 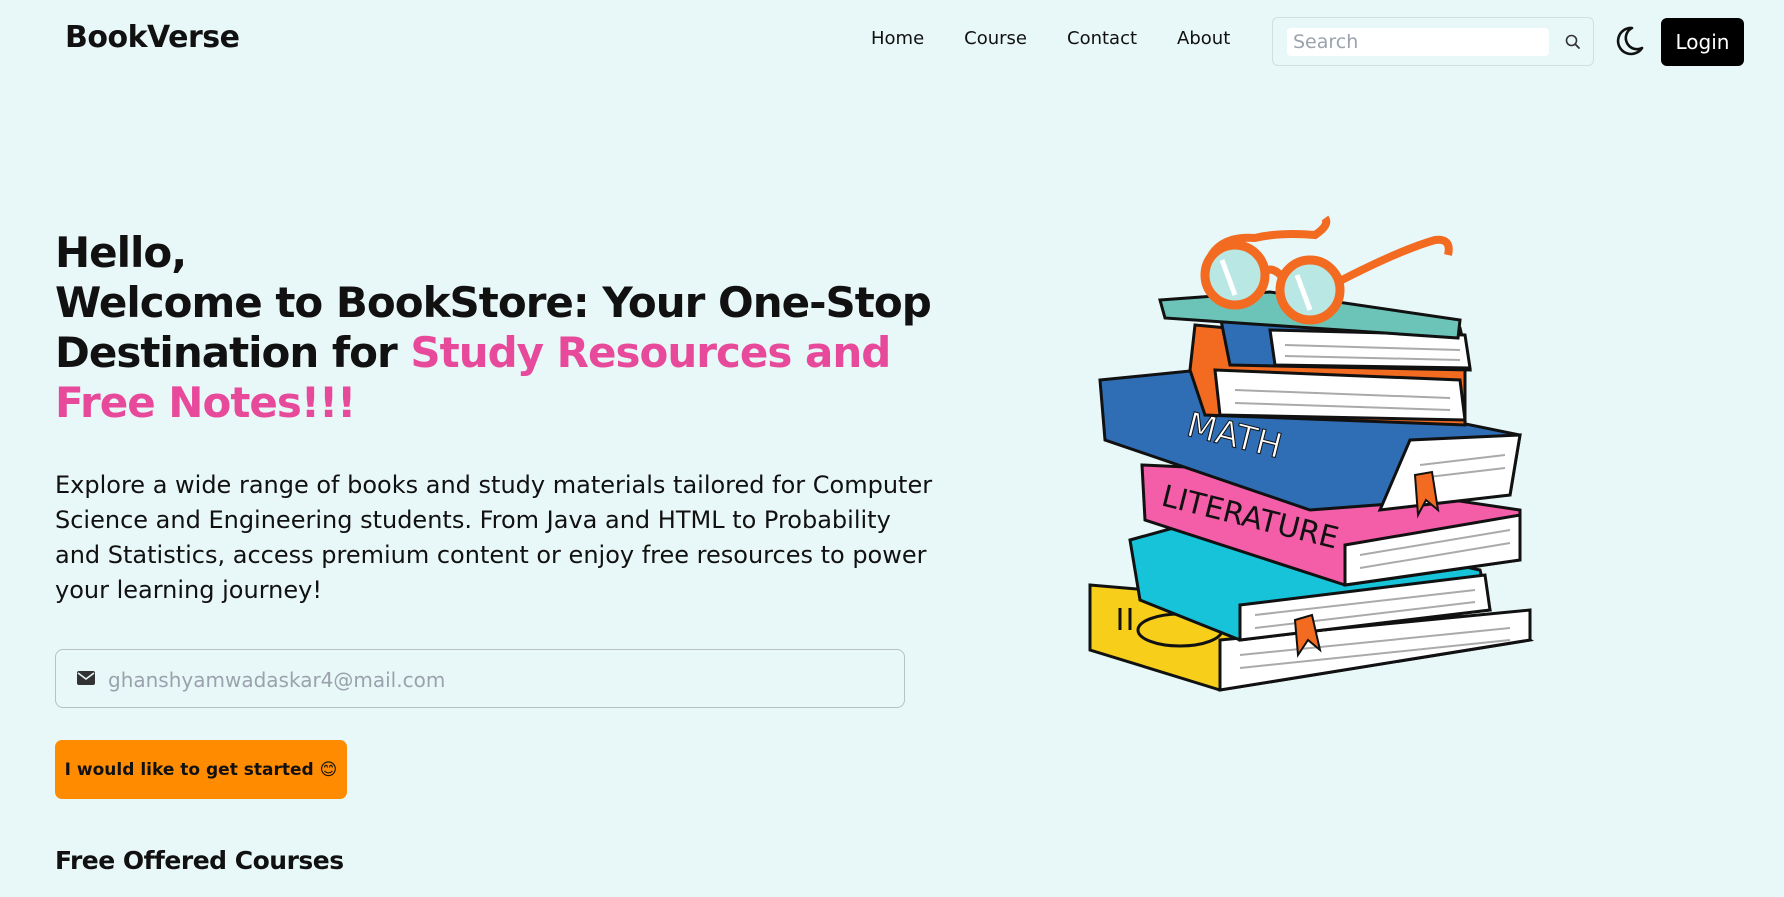 I want to click on free-courses-heading: Free Offered Courses, so click(x=199, y=860).